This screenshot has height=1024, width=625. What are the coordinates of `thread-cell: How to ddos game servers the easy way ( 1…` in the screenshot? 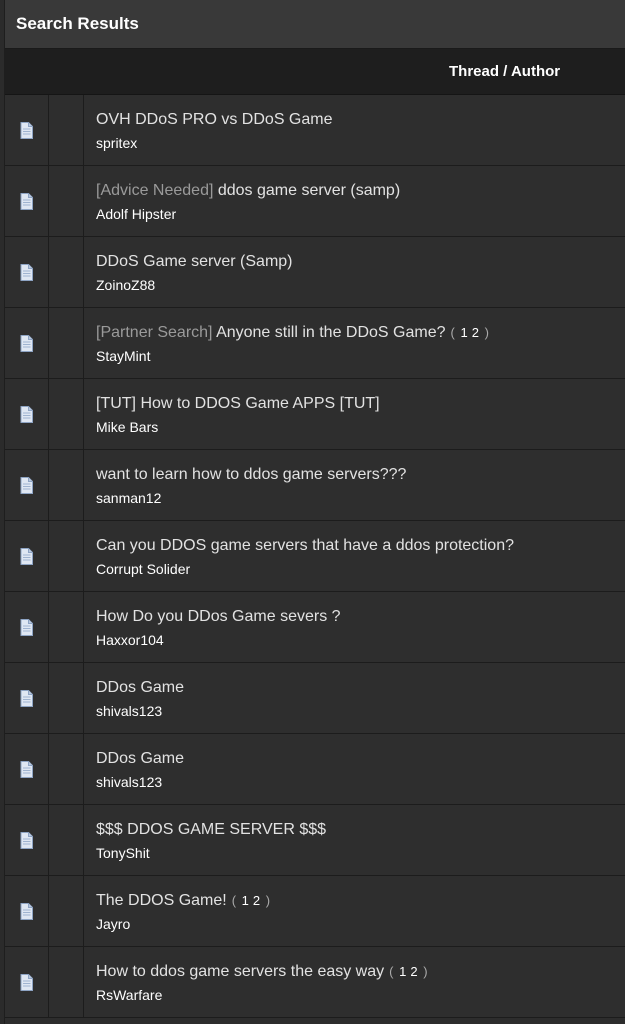 It's located at (354, 982).